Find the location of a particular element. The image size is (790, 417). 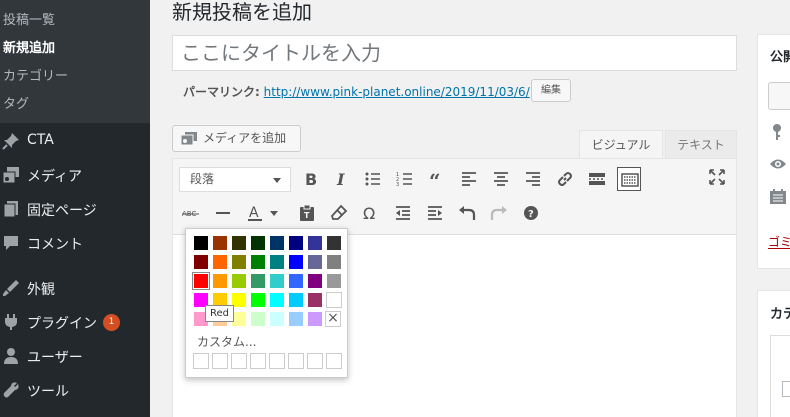

submenu-item-categories: カテゴリー is located at coordinates (35, 74).